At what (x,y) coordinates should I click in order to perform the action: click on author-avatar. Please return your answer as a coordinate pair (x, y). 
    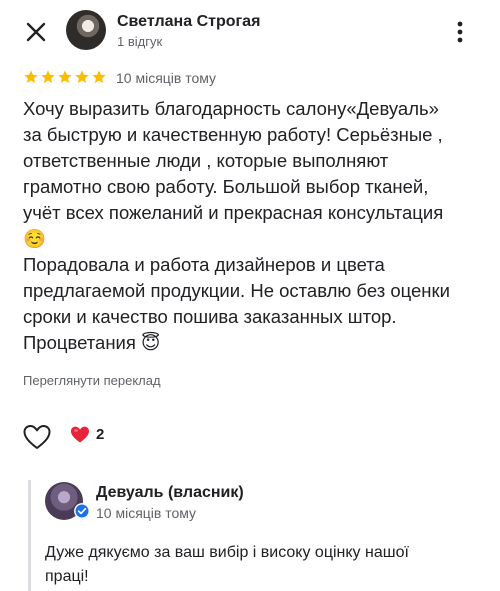
    Looking at the image, I should click on (86, 30).